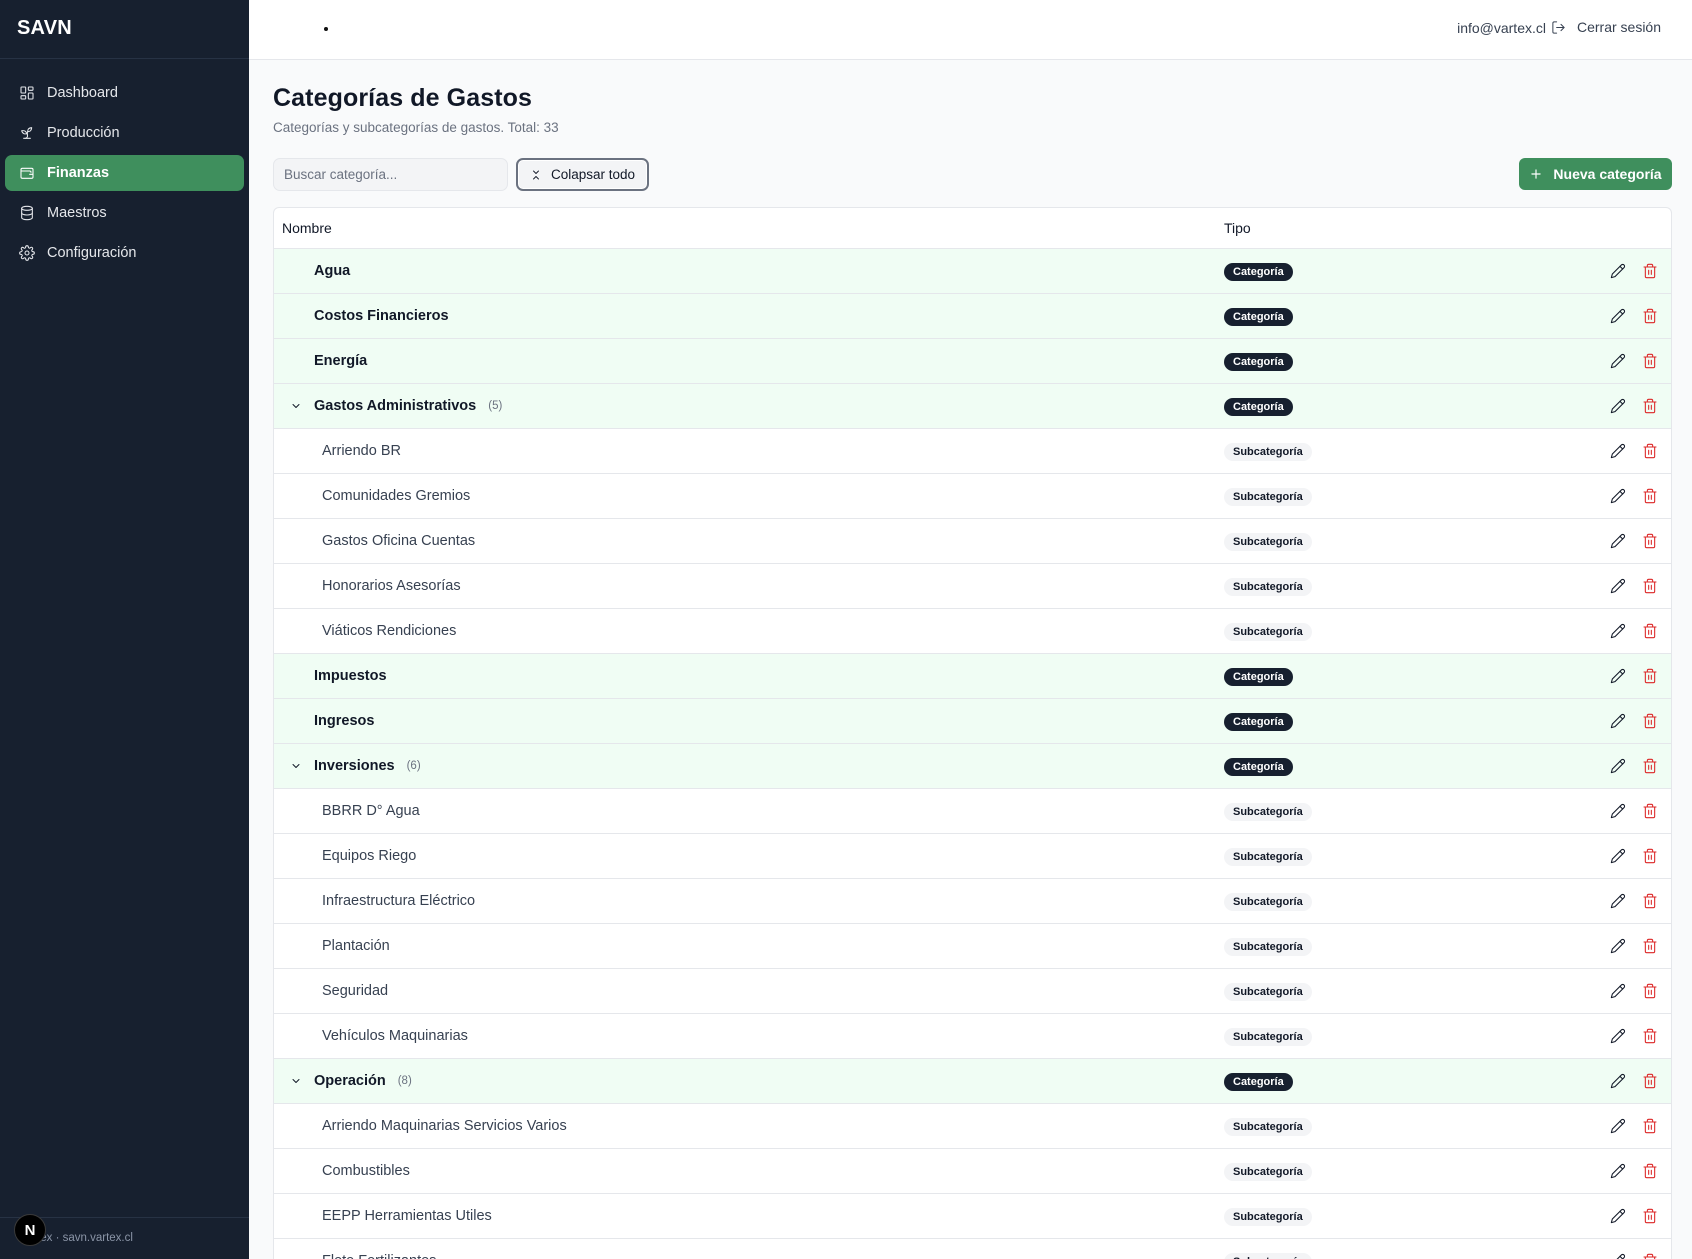 The width and height of the screenshot is (1692, 1259). What do you see at coordinates (124, 213) in the screenshot?
I see `sidebar-item-maestros: Maestros` at bounding box center [124, 213].